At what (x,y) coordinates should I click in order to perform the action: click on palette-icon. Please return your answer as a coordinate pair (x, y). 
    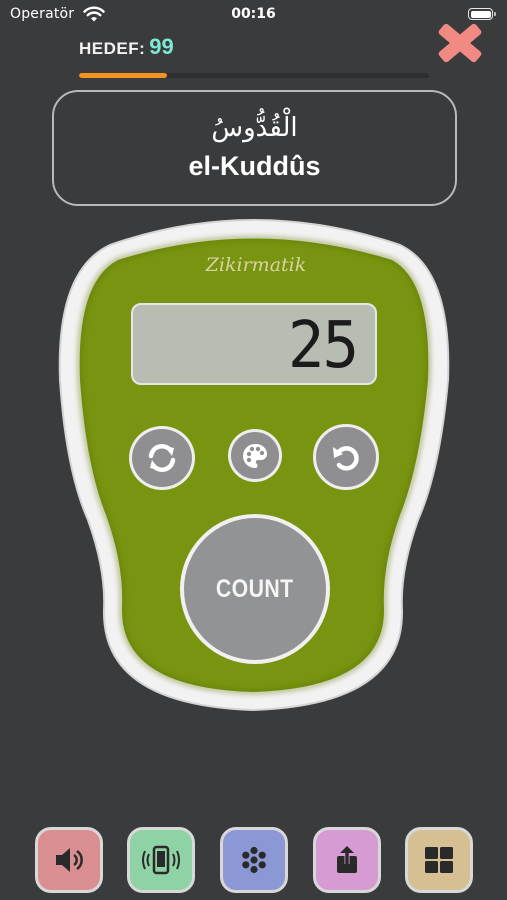
    Looking at the image, I should click on (255, 455).